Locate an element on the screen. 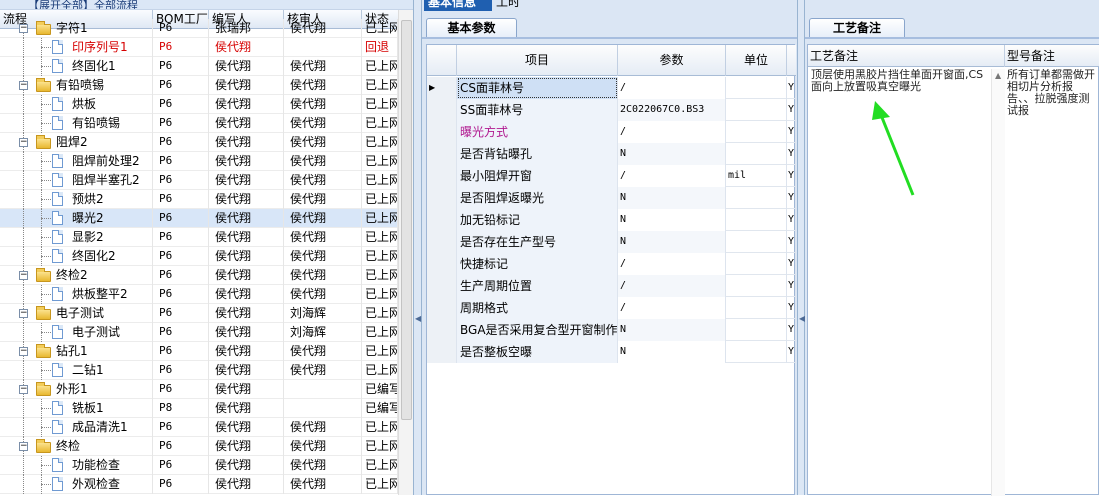 Image resolution: width=1099 pixels, height=496 pixels. tree-row: − 字符1 P6 张瑞邦 侯代翔 已上网 is located at coordinates (199, 28).